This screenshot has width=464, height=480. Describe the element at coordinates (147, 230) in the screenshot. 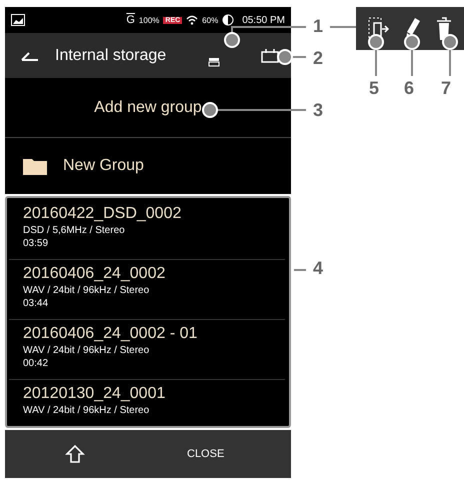

I see `track-row: 20160422_DSD_0002 DSD / 5,6MHz / Stereo 03:59` at that location.